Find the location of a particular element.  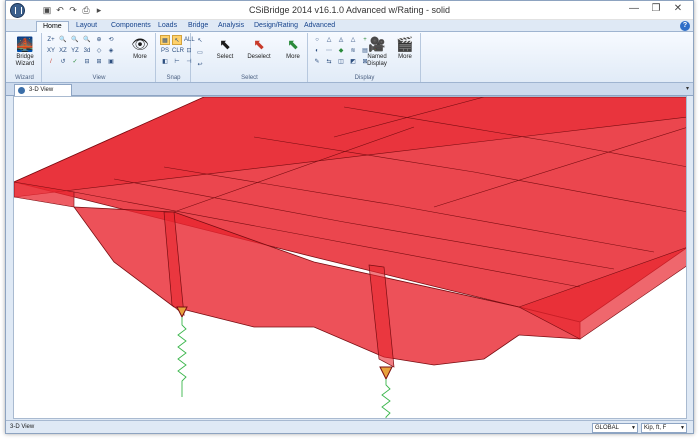

display-icon-grid: ○ △ ◬ △ + ◐ ⋯ ◆ ≋ ▤ ✎ ⇆ ◫ ◩ ⊠ is located at coordinates (341, 51).